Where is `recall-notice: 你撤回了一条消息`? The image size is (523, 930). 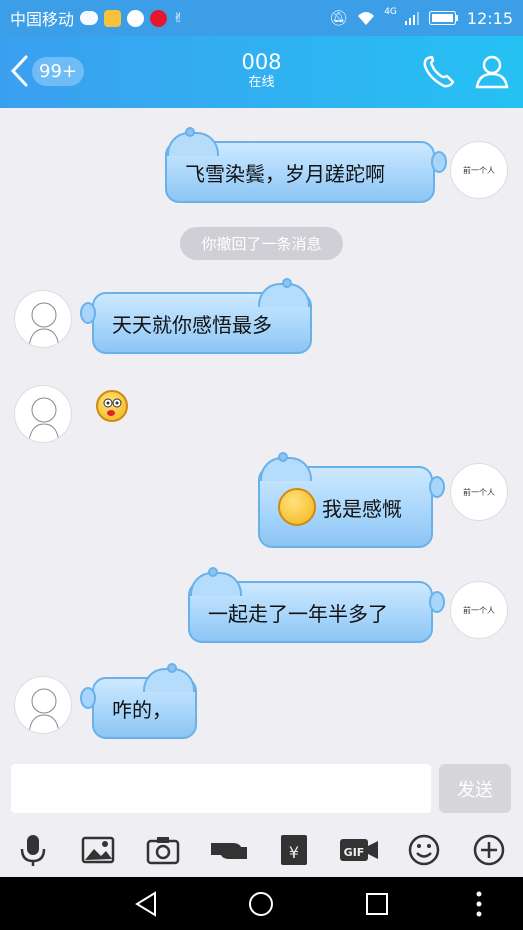 recall-notice: 你撤回了一条消息 is located at coordinates (261, 243).